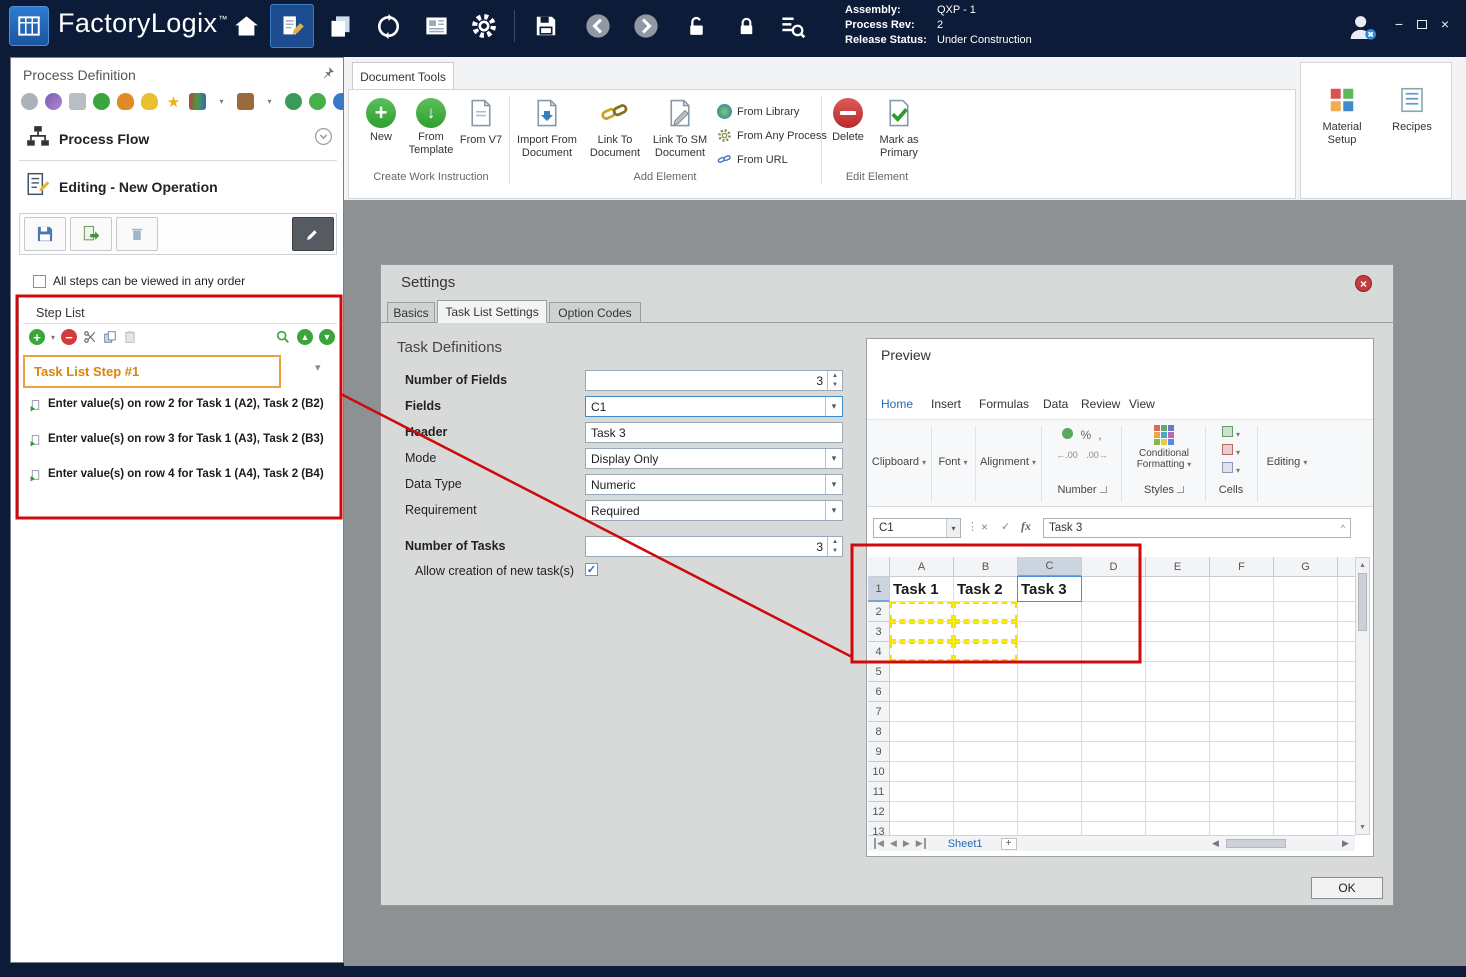 This screenshot has width=1466, height=977. Describe the element at coordinates (1306, 567) in the screenshot. I see `col-header-G: G` at that location.